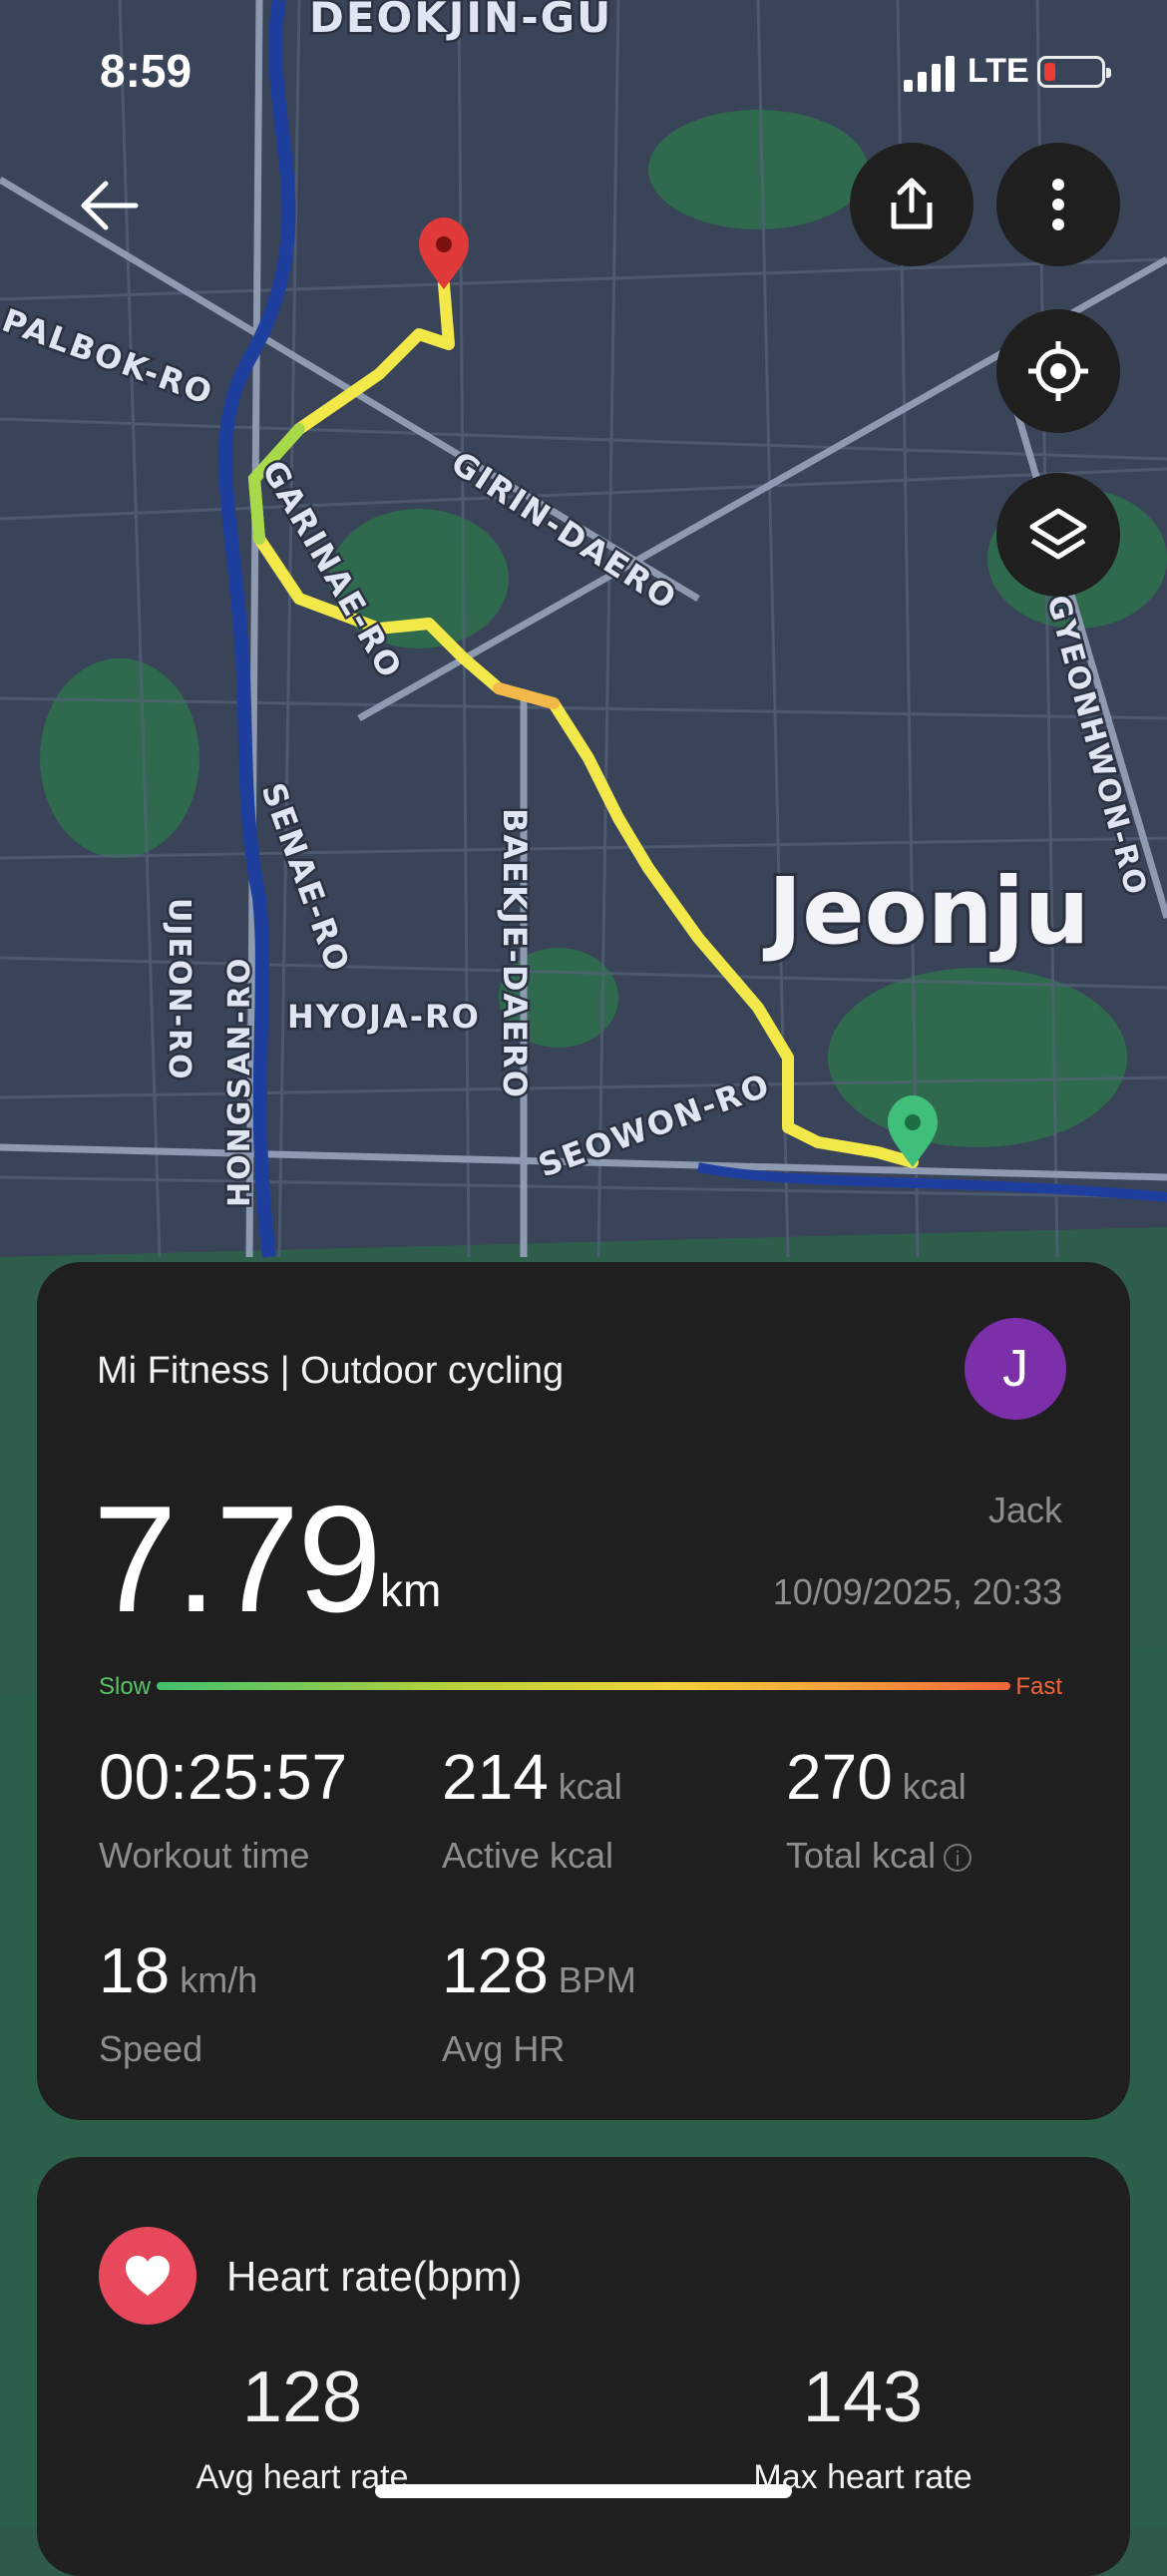 This screenshot has height=2576, width=1167. Describe the element at coordinates (1038, 1686) in the screenshot. I see `pace-fast-label: Fast` at that location.